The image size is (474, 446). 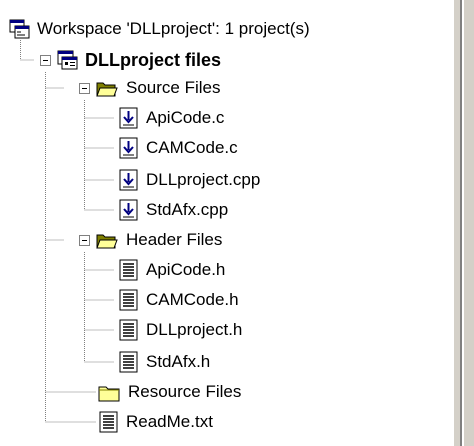 I want to click on tree-item-source-file: ApiCode.c, so click(x=171, y=118).